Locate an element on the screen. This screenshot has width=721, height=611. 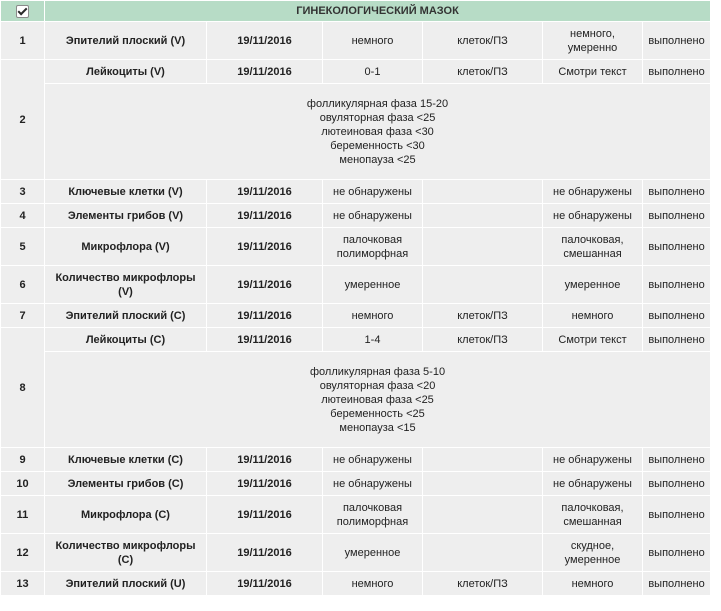
table-header-row: ГИНЕКОЛОГИЧЕСКИЙ МАЗОК is located at coordinates (356, 11).